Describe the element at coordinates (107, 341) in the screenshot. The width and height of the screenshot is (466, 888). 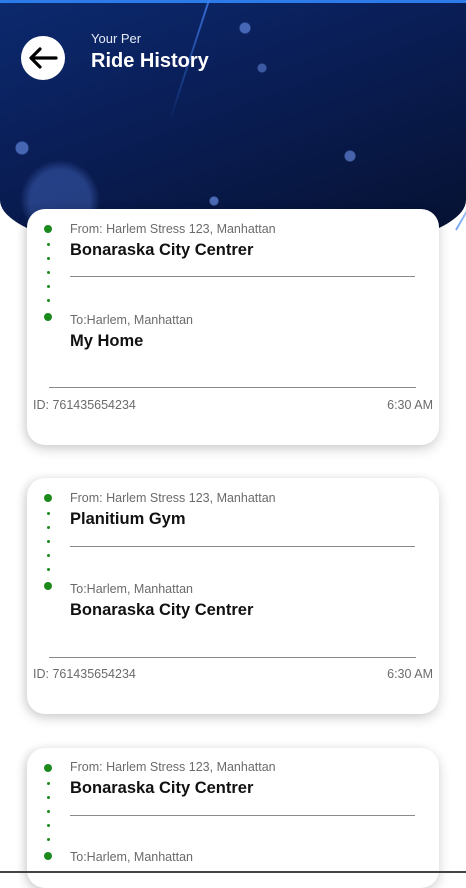
I see `to-place: My Home` at that location.